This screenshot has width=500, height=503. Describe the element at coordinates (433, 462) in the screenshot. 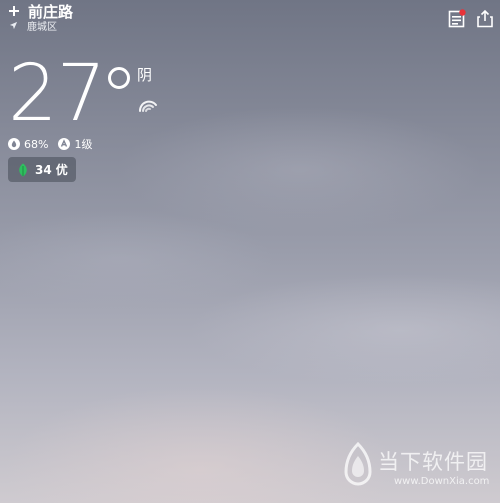

I see `watermark-name: 当下软件园` at that location.